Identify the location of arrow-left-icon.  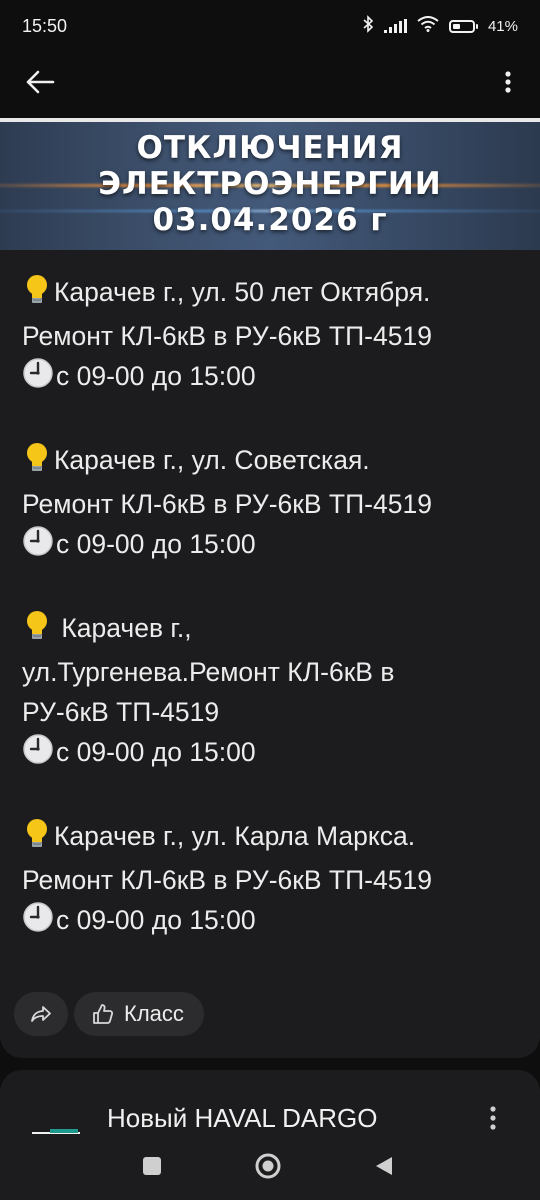
(40, 82).